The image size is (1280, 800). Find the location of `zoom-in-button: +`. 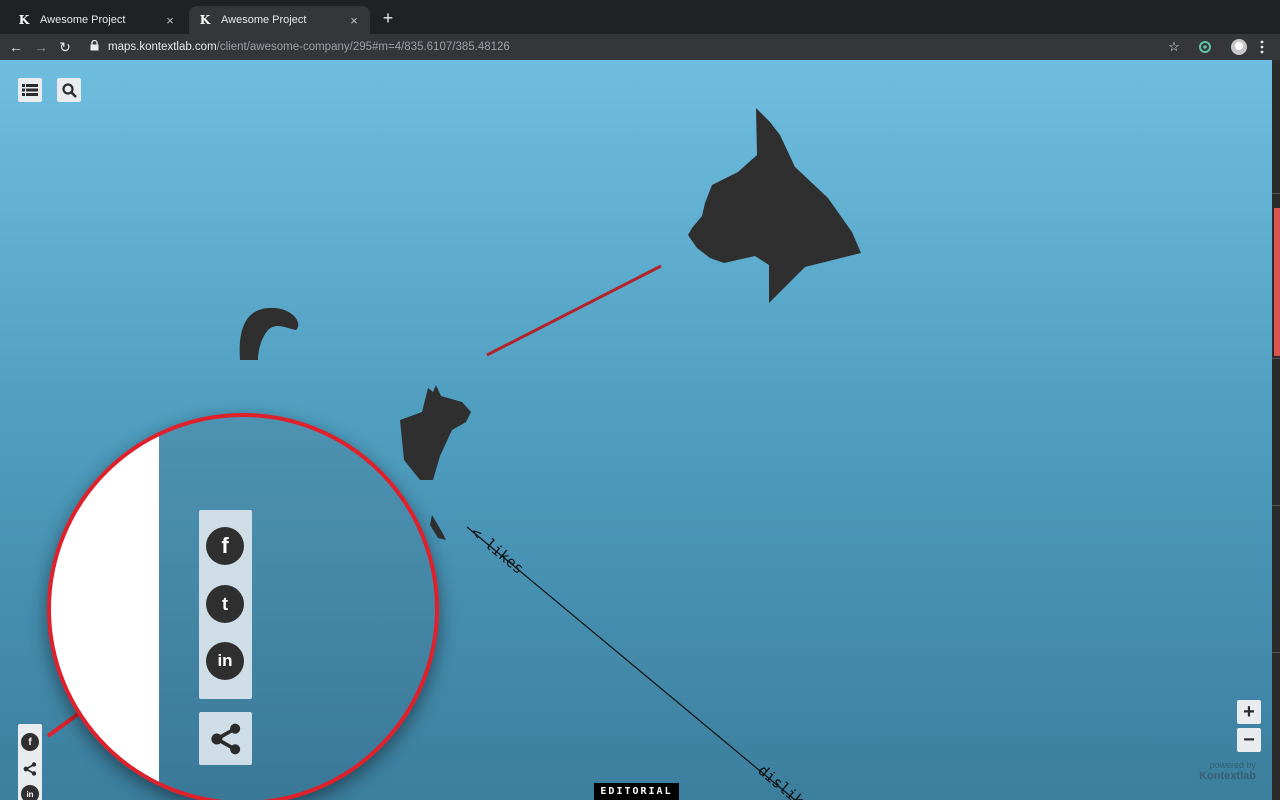

zoom-in-button: + is located at coordinates (1249, 712).